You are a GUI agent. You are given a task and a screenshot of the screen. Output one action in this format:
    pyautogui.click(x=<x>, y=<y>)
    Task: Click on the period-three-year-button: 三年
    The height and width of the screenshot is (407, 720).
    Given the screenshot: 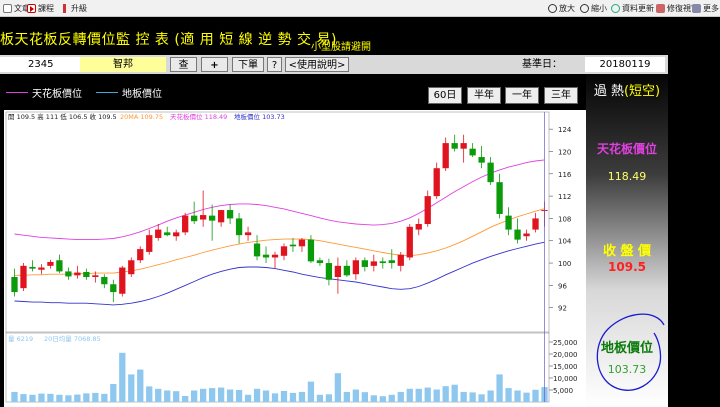 What is the action you would take?
    pyautogui.click(x=561, y=95)
    